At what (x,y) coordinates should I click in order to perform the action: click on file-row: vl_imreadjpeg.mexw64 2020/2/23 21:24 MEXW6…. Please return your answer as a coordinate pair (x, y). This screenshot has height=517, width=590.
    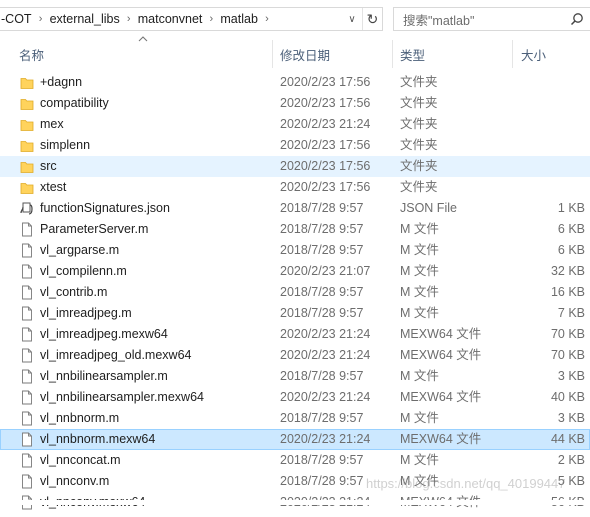
    Looking at the image, I should click on (295, 334).